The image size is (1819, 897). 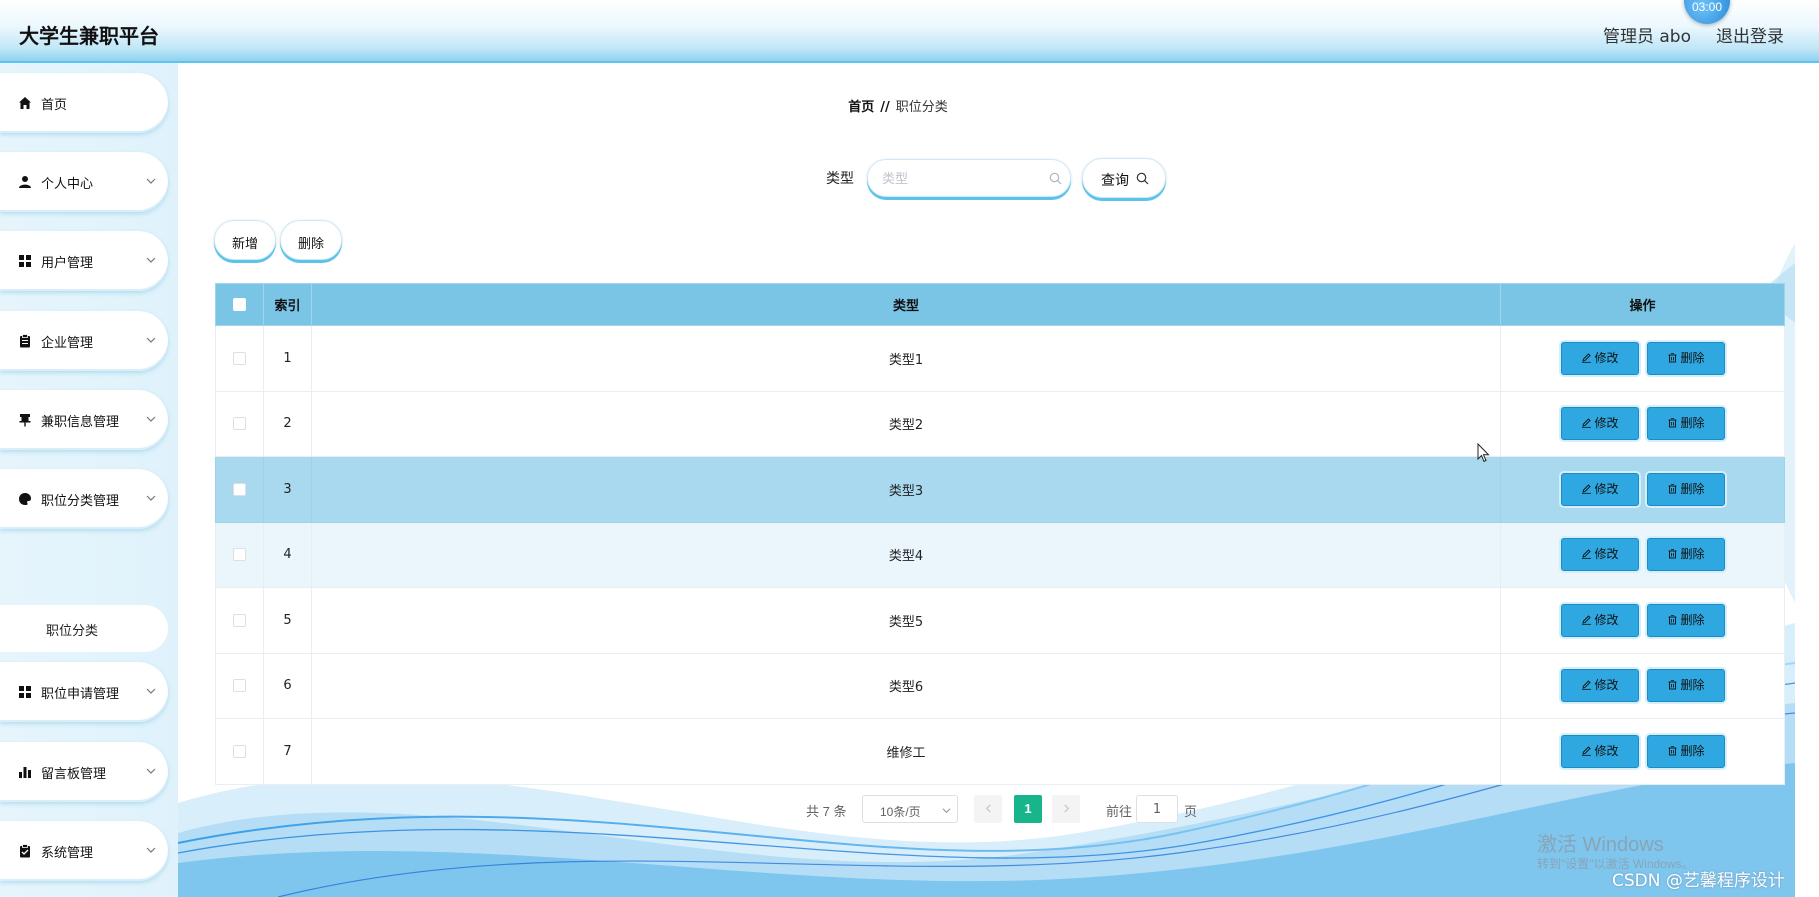 What do you see at coordinates (84, 499) in the screenshot?
I see `sidebar-item-category: 职位分类管理` at bounding box center [84, 499].